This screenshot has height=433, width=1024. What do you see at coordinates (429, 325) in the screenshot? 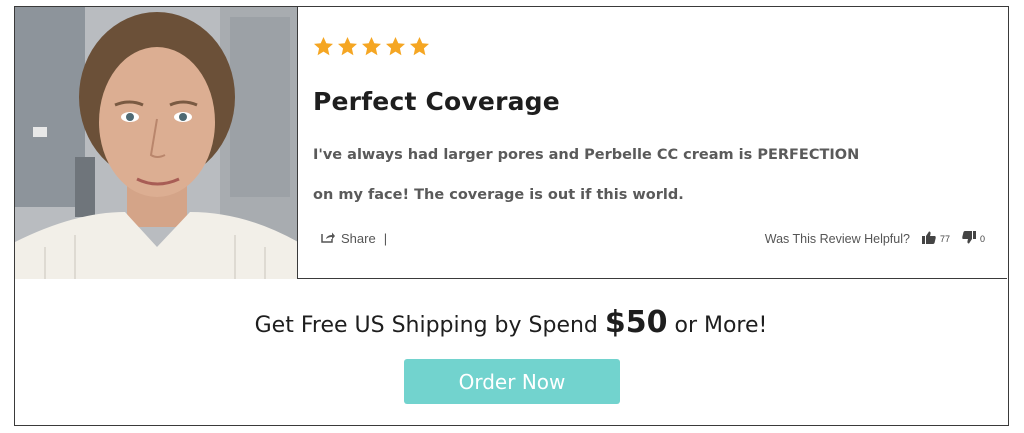
I see `promo-text-before: Get Free US Shipping by Spend` at bounding box center [429, 325].